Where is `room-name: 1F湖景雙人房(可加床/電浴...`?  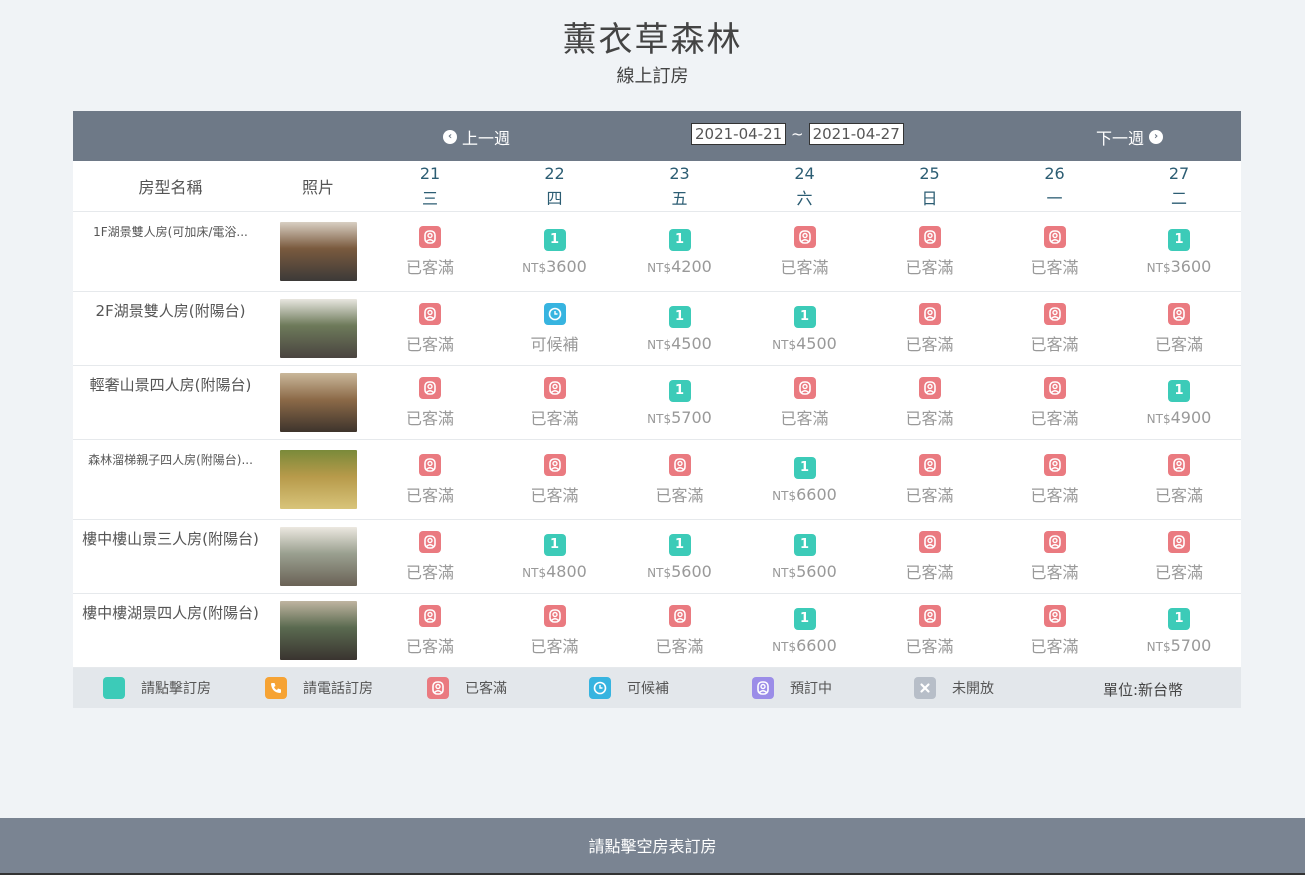 room-name: 1F湖景雙人房(可加床/電浴... is located at coordinates (170, 232).